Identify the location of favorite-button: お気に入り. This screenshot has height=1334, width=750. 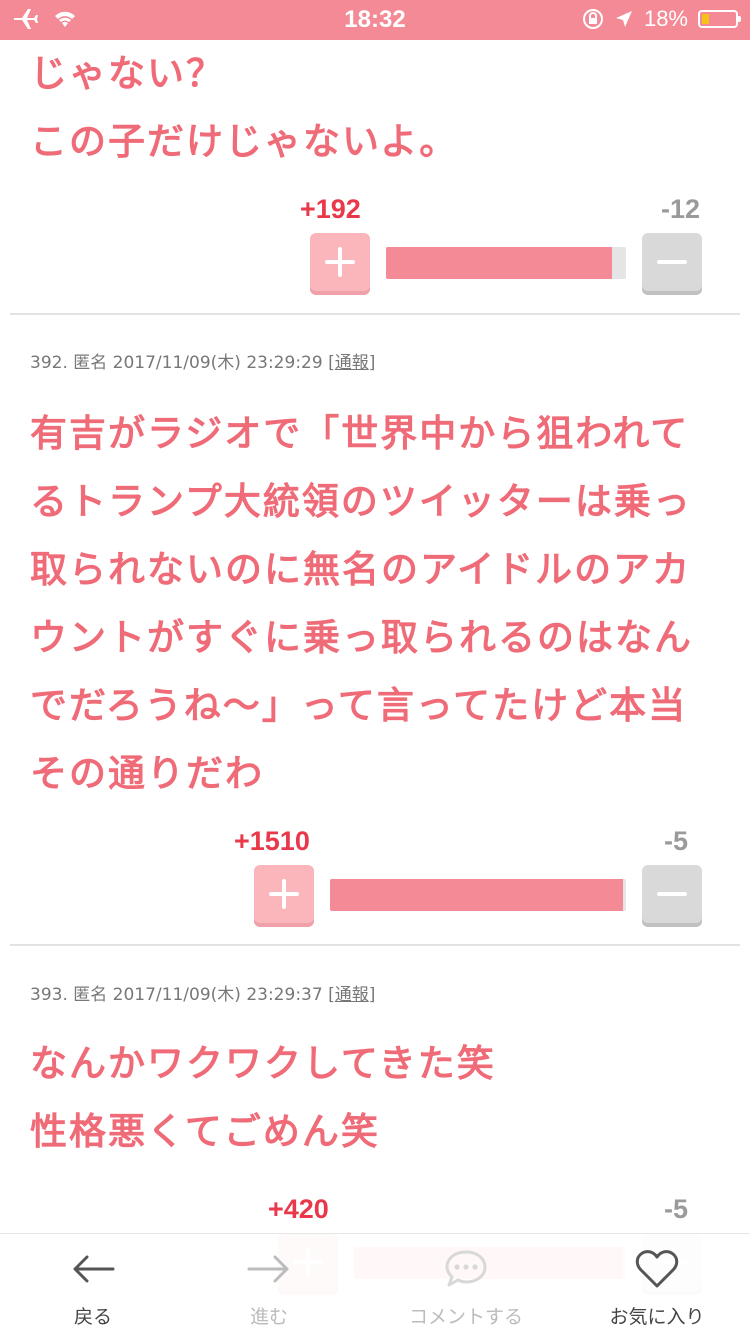
(657, 1284).